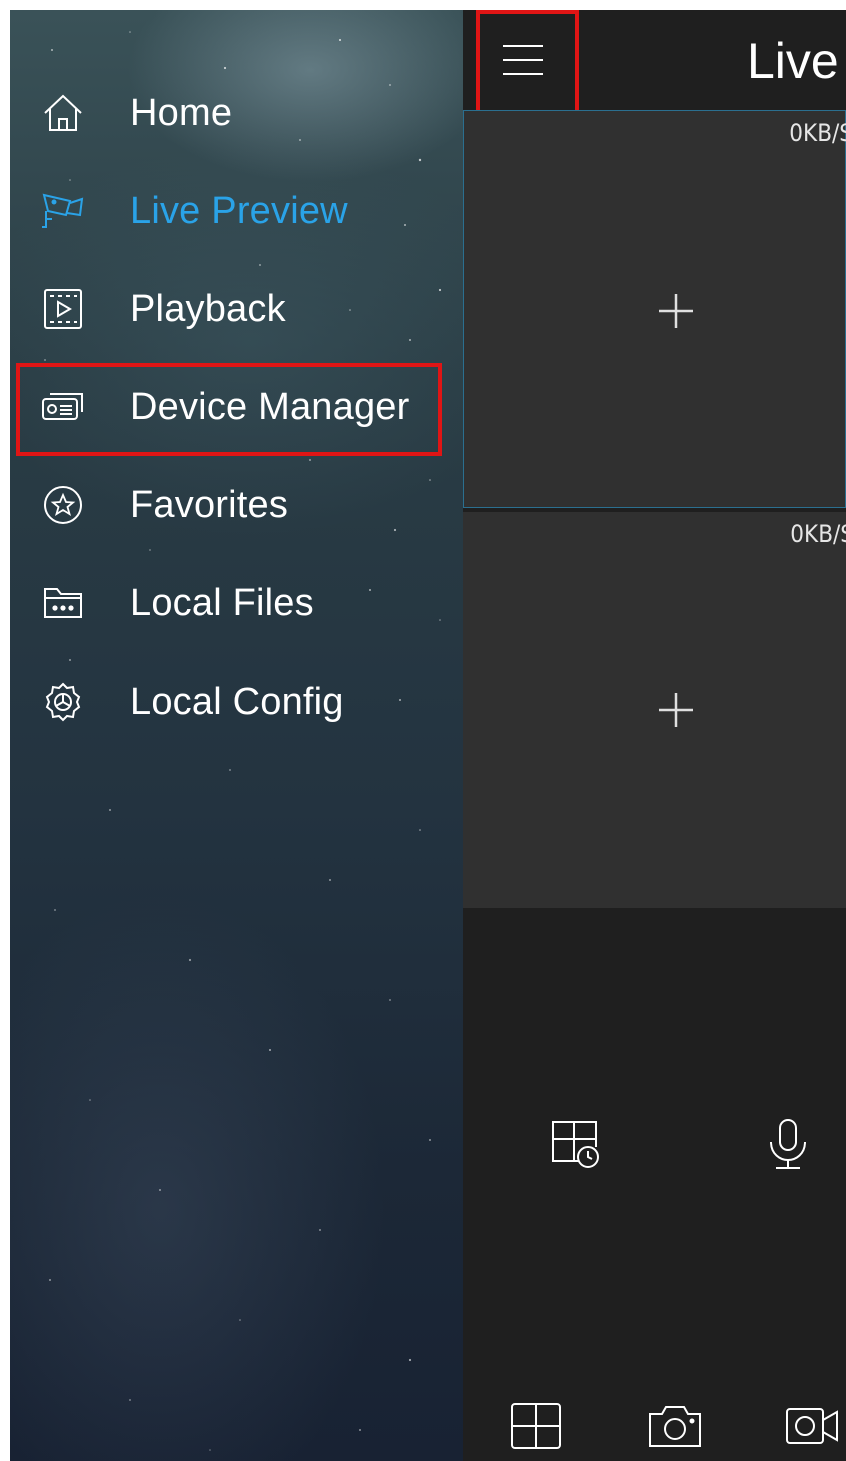 Image resolution: width=846 pixels, height=1461 pixels. I want to click on layout-schedule-icon, so click(576, 1146).